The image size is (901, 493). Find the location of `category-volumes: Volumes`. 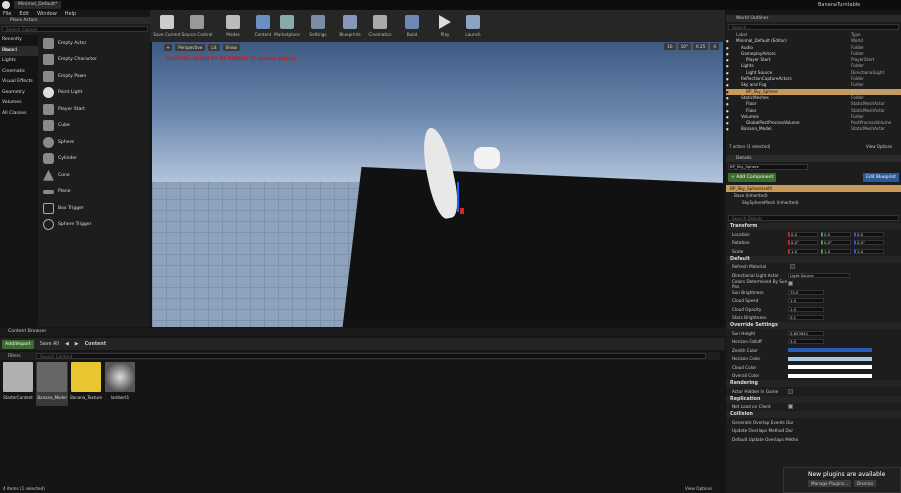

category-volumes: Volumes is located at coordinates (19, 103).